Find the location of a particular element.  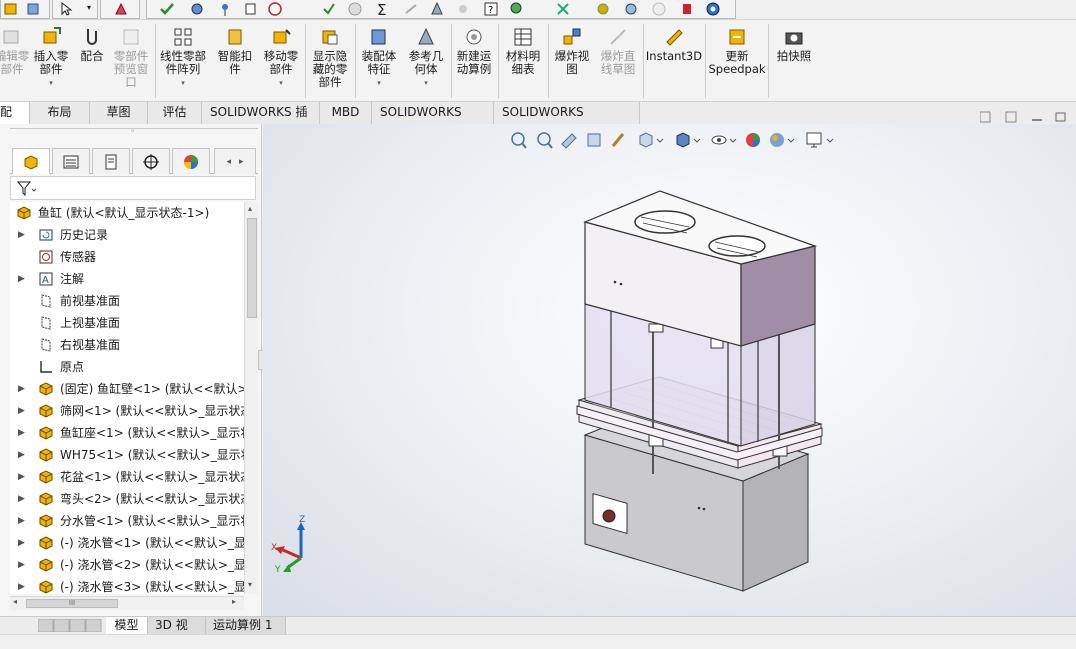

geometry-icon is located at coordinates (437, 9).